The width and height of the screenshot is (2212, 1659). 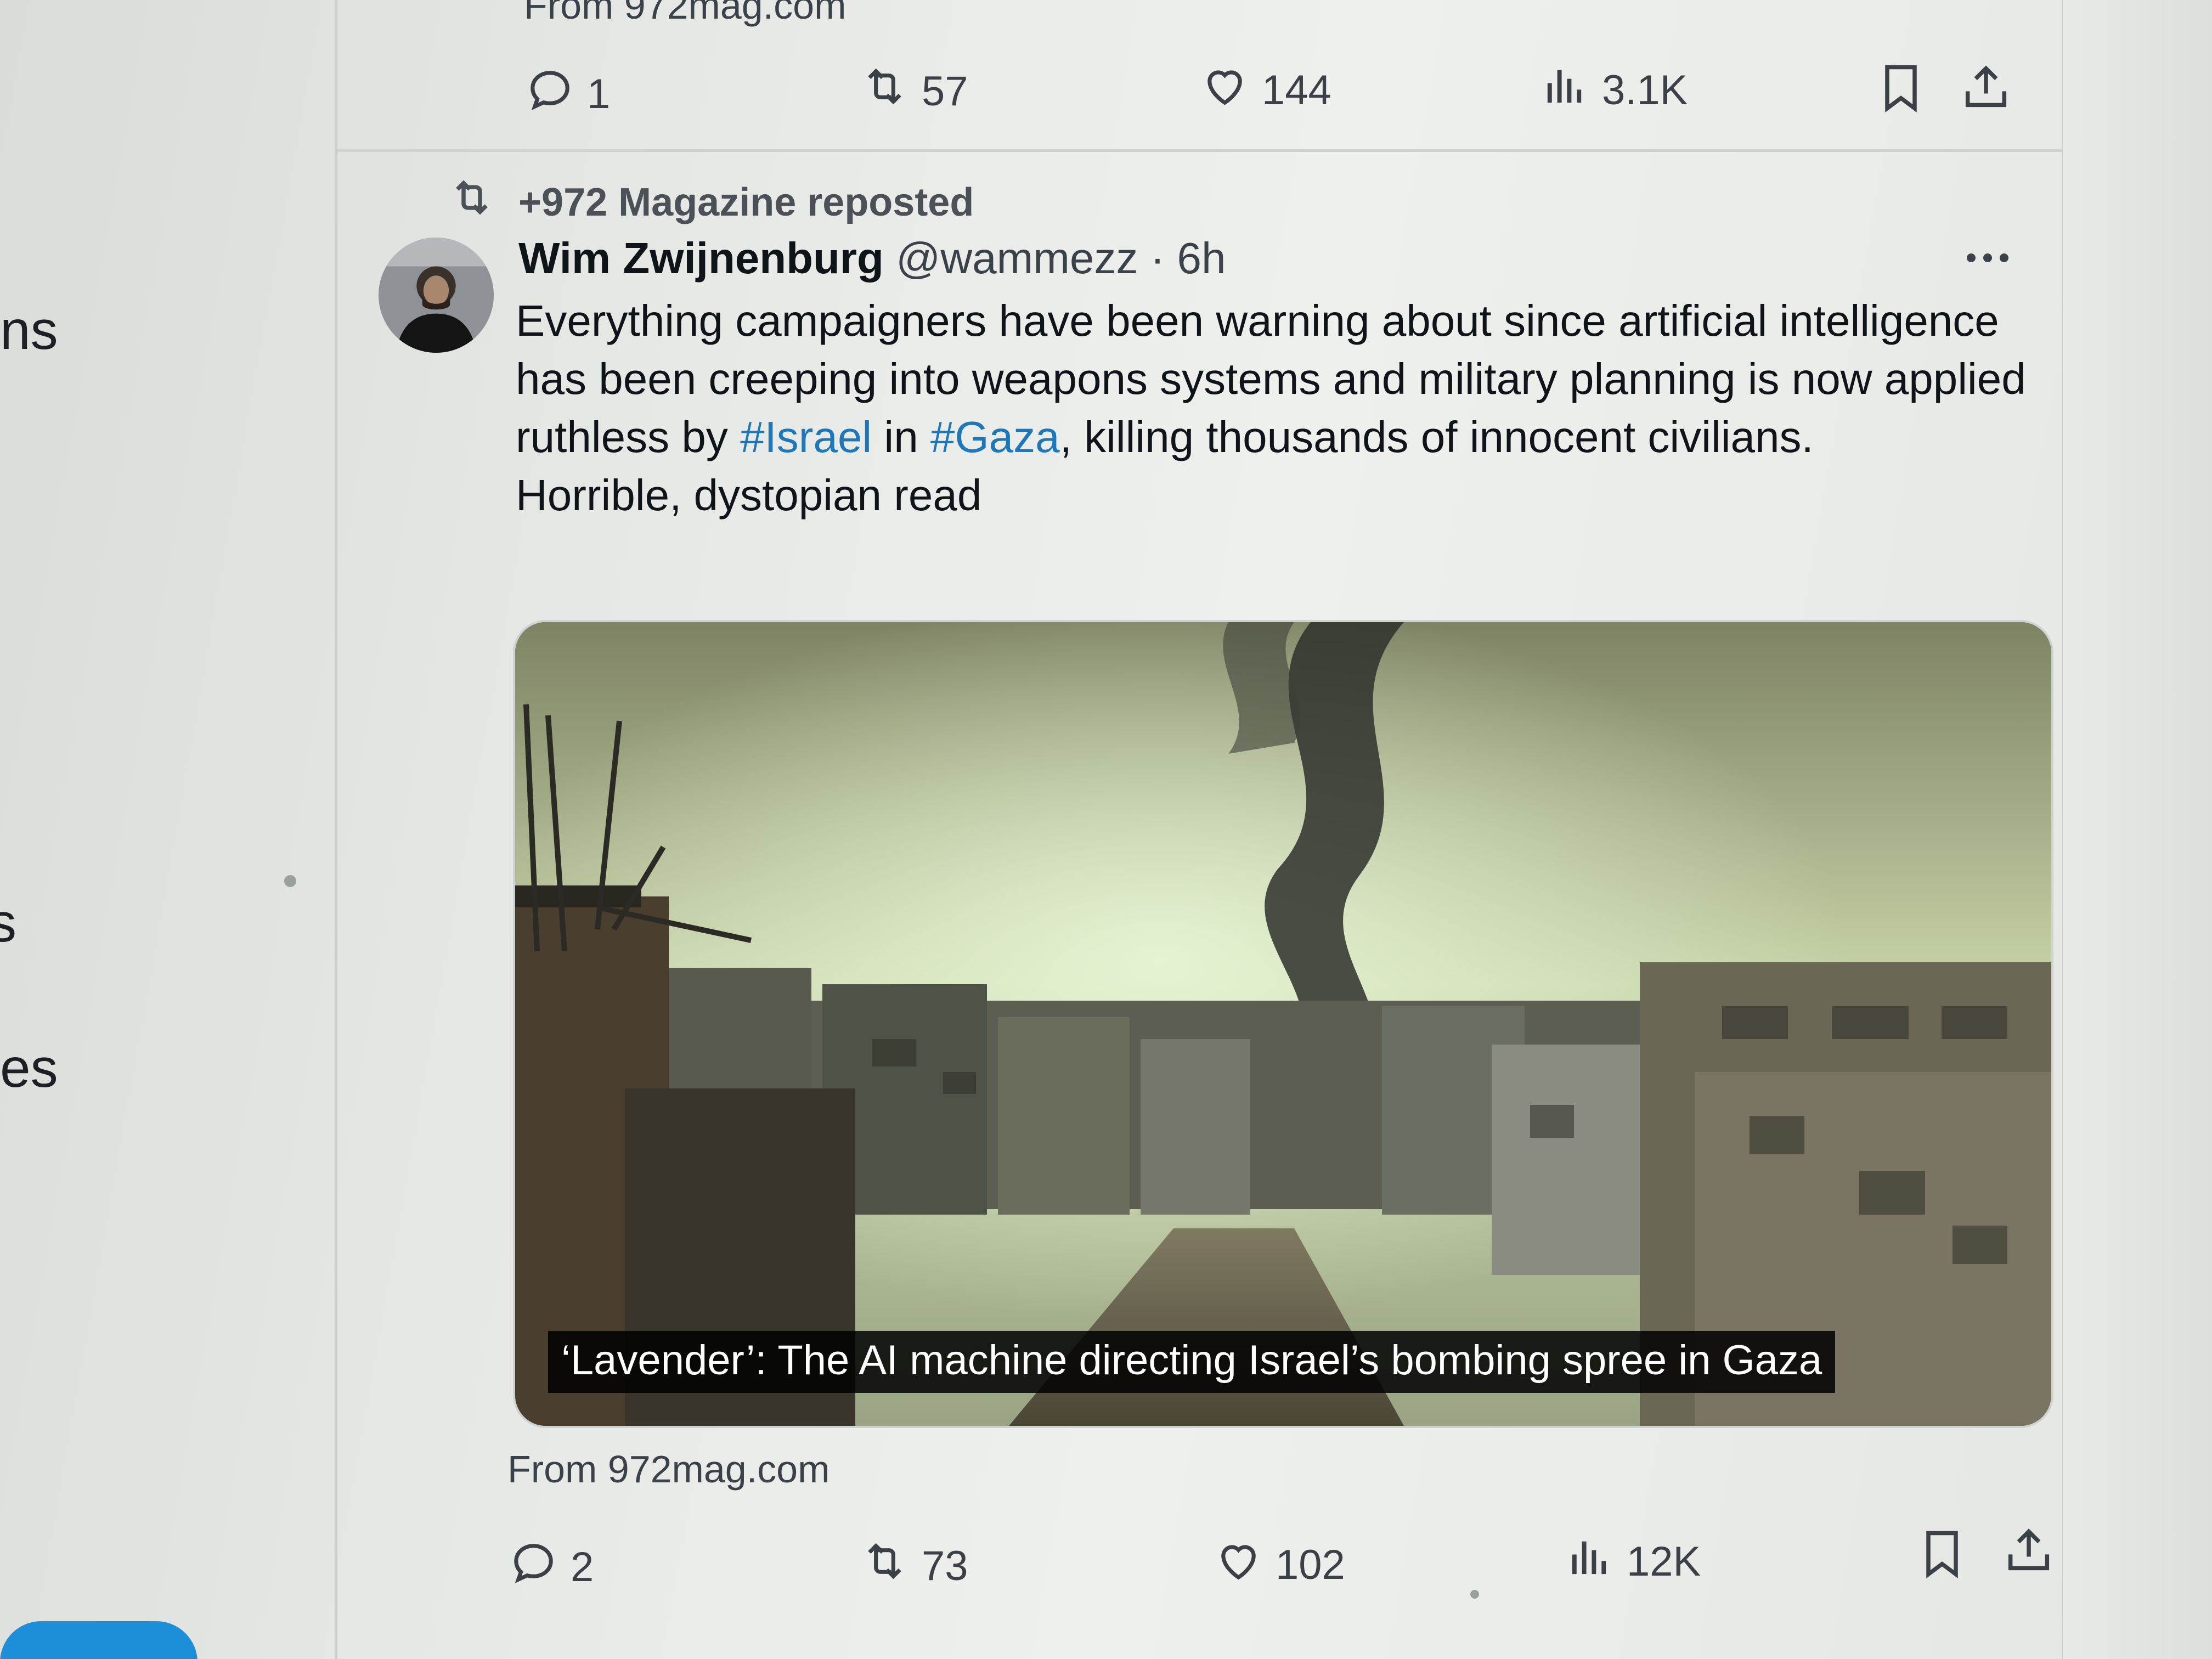 I want to click on author-name: Wim Zwijnenburg, so click(x=701, y=258).